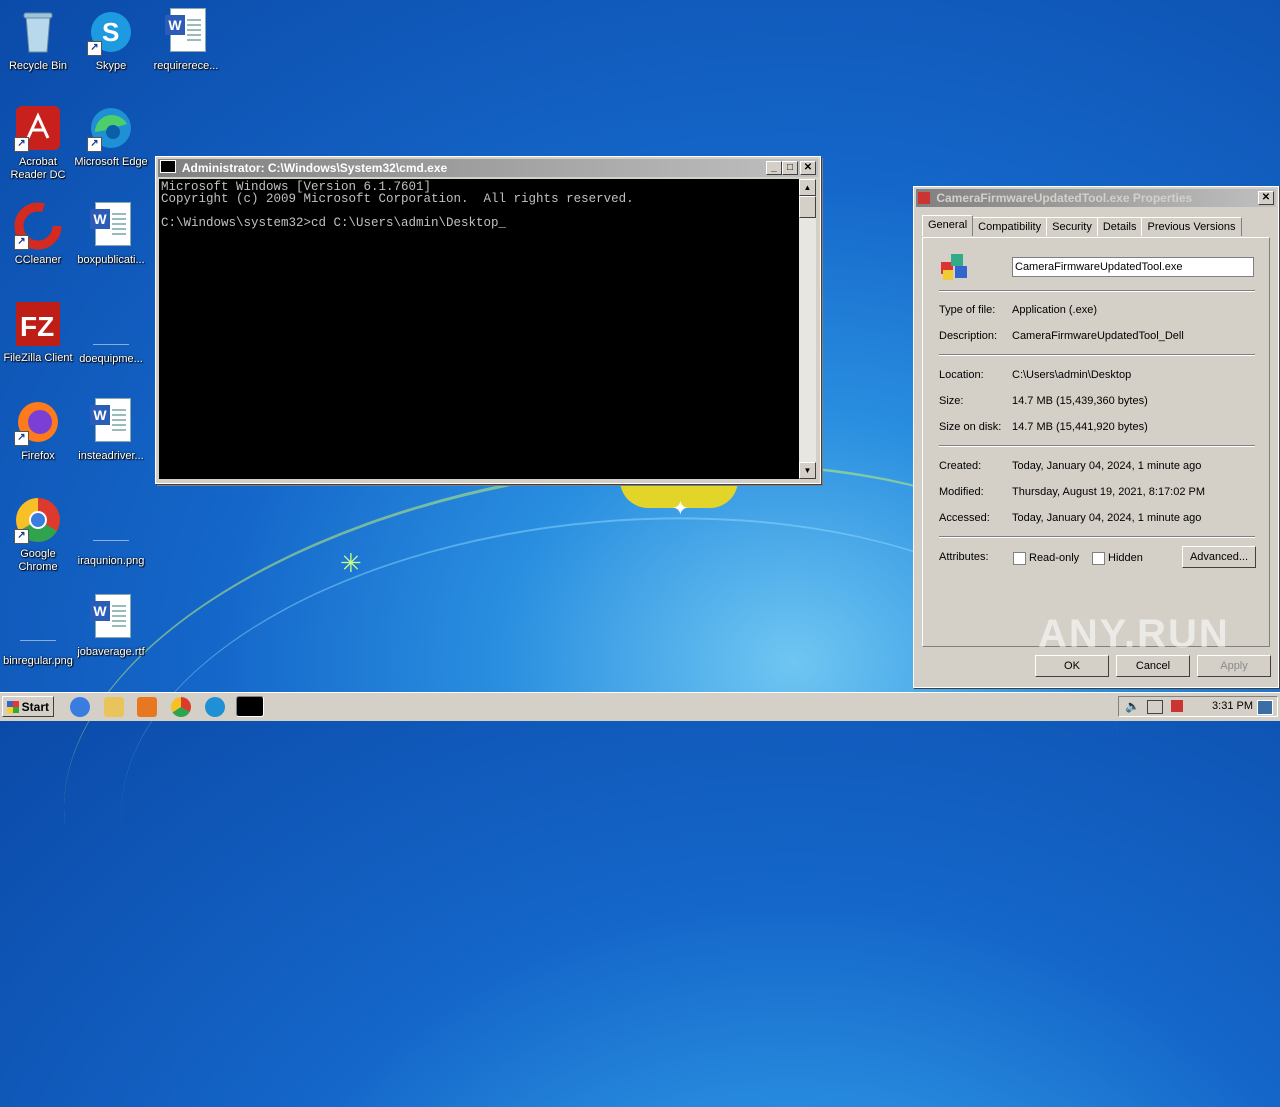  I want to click on description-label: Description:, so click(968, 336).